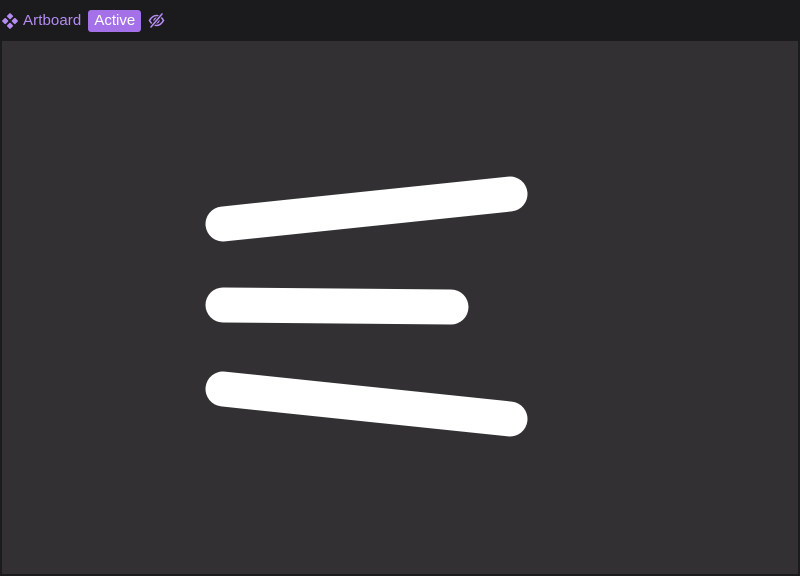  What do you see at coordinates (366, 404) in the screenshot?
I see `stroke-bottom` at bounding box center [366, 404].